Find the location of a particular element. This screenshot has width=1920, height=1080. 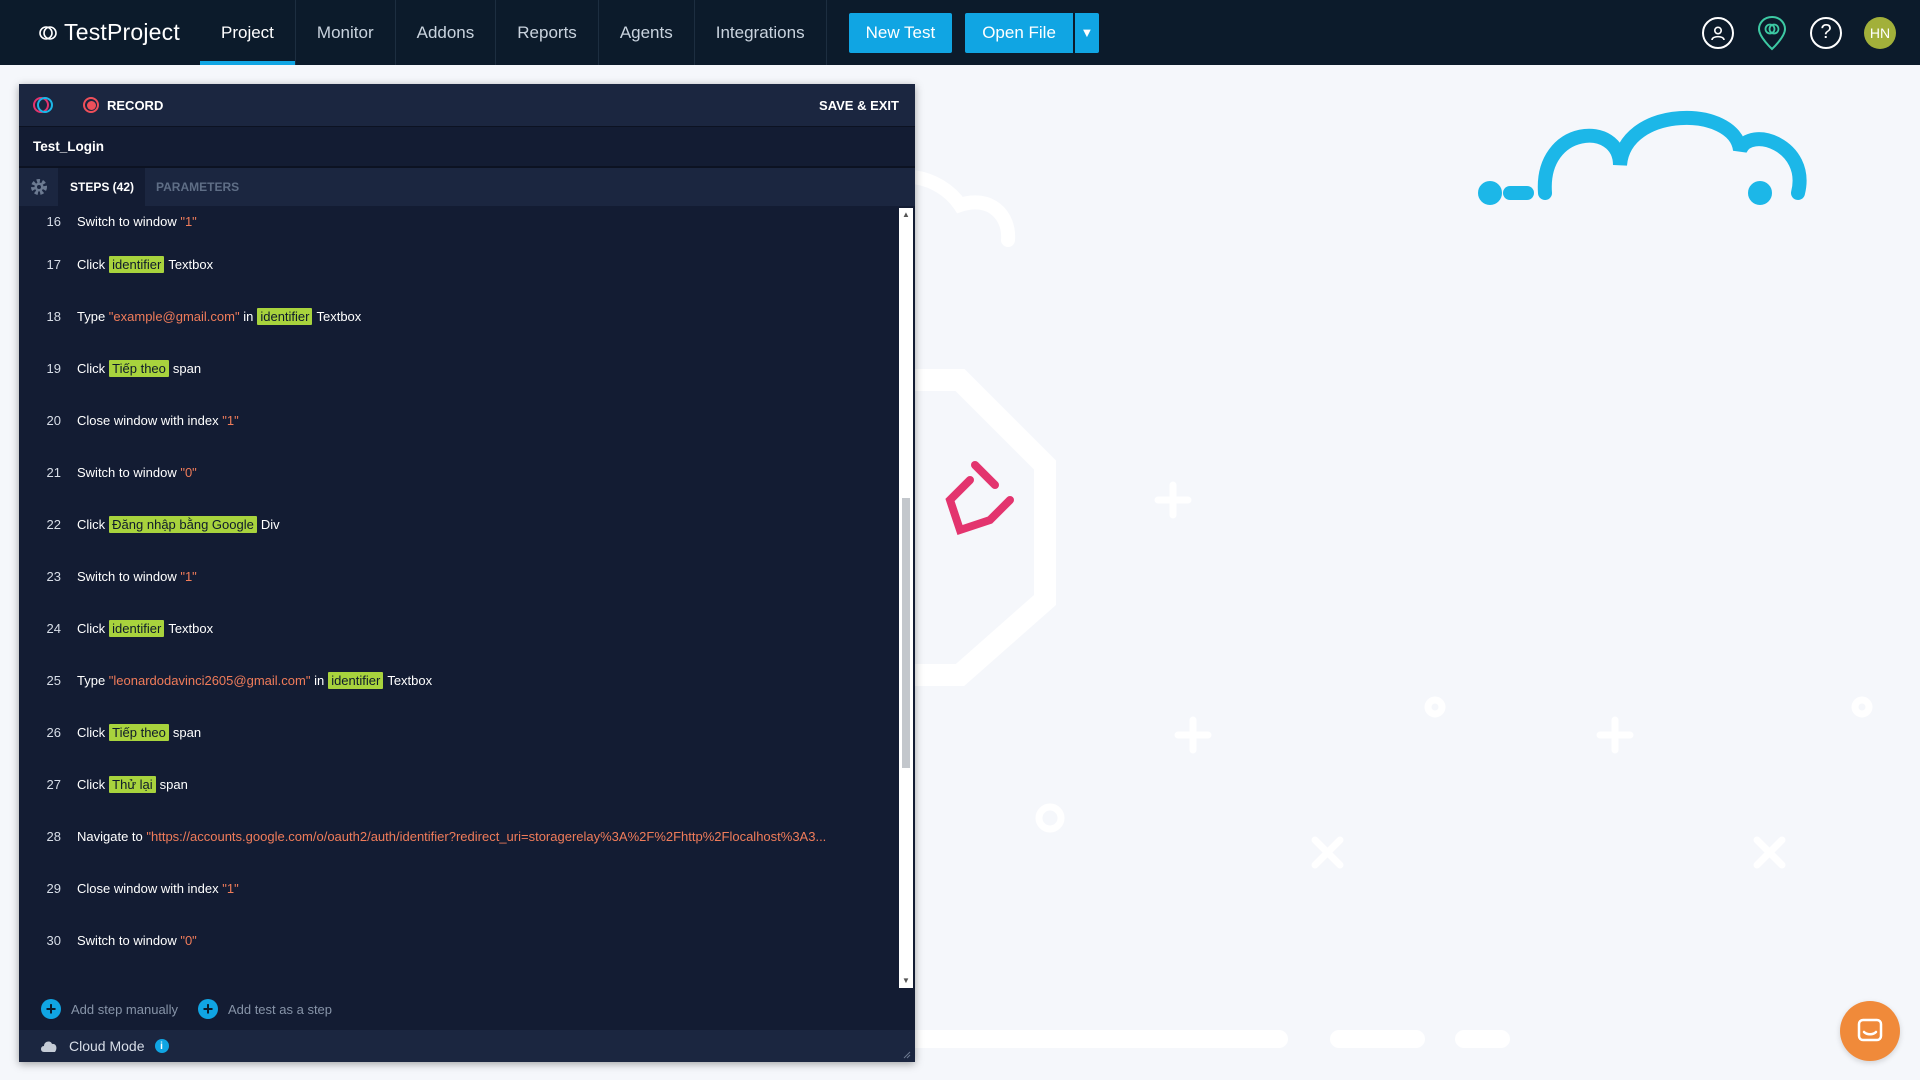

step-row: 23 Switch to window "1" is located at coordinates (457, 576).